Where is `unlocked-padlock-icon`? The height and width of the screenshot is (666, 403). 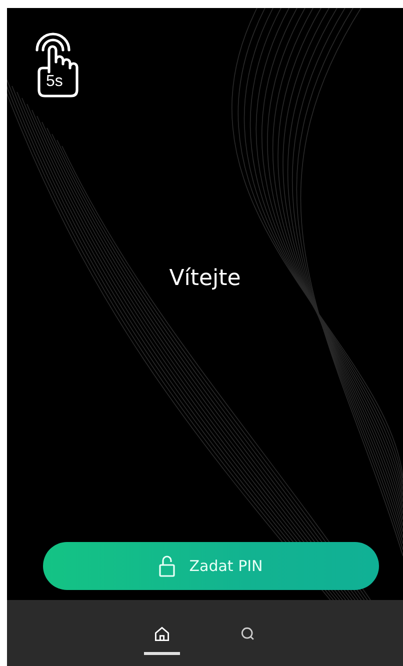
unlocked-padlock-icon is located at coordinates (167, 566).